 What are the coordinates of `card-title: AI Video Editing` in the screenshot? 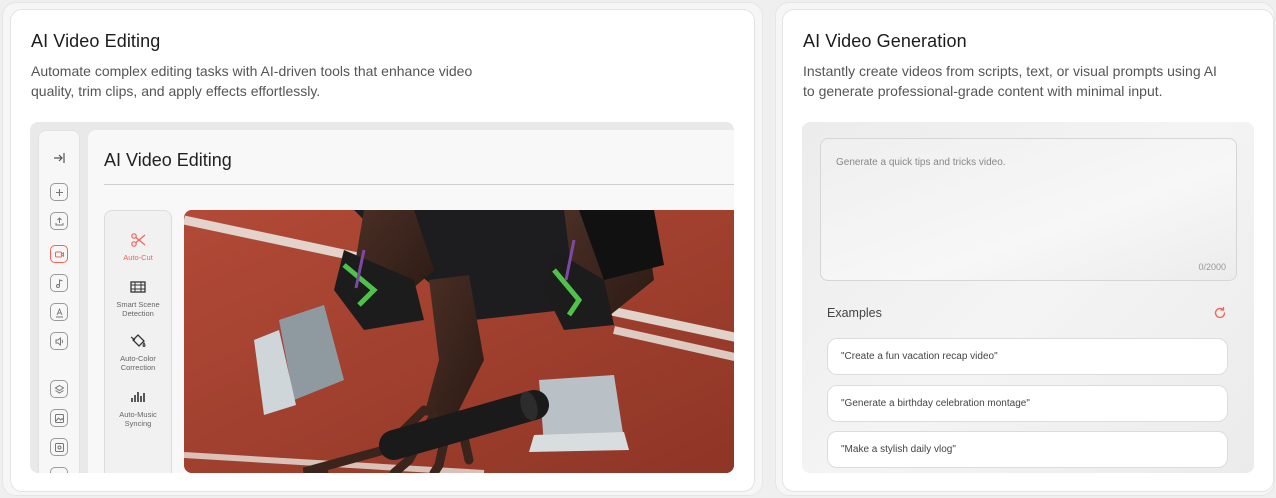 It's located at (96, 41).